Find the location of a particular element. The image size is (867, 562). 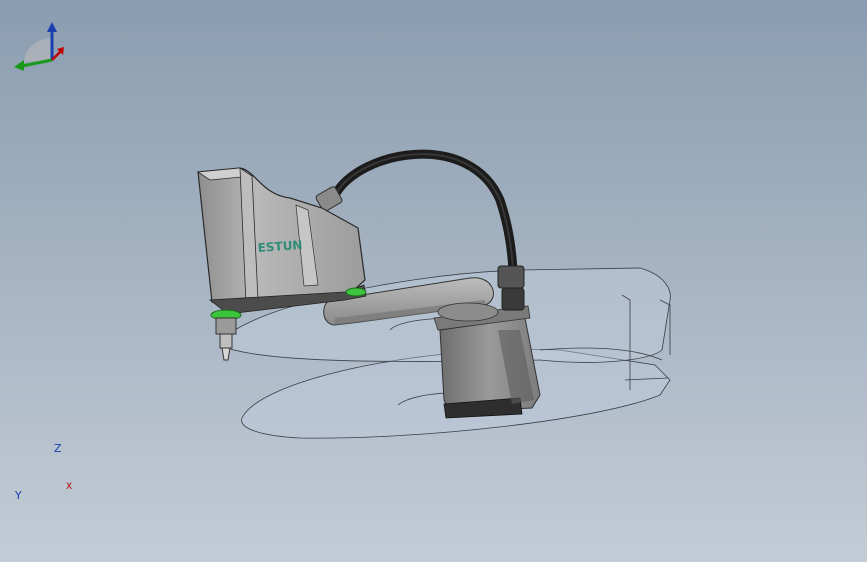

triad-z-label: Z is located at coordinates (58, 448).